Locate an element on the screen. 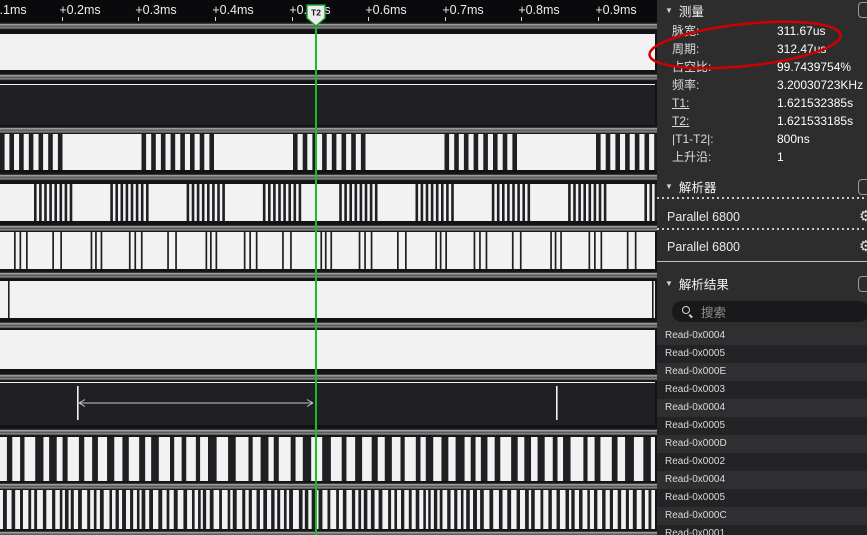  measurement-row: 频率: 3.20030723KHz is located at coordinates (768, 85).